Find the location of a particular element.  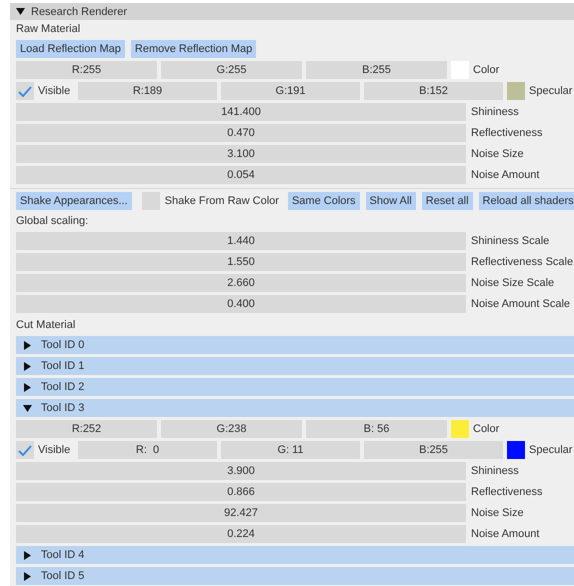

checkbox-label: Shake From Raw Color is located at coordinates (221, 201).